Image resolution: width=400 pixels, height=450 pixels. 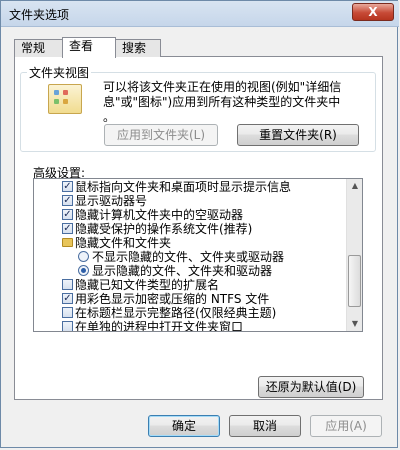 What do you see at coordinates (123, 243) in the screenshot?
I see `setting-label: 隐藏文件和文件夹` at bounding box center [123, 243].